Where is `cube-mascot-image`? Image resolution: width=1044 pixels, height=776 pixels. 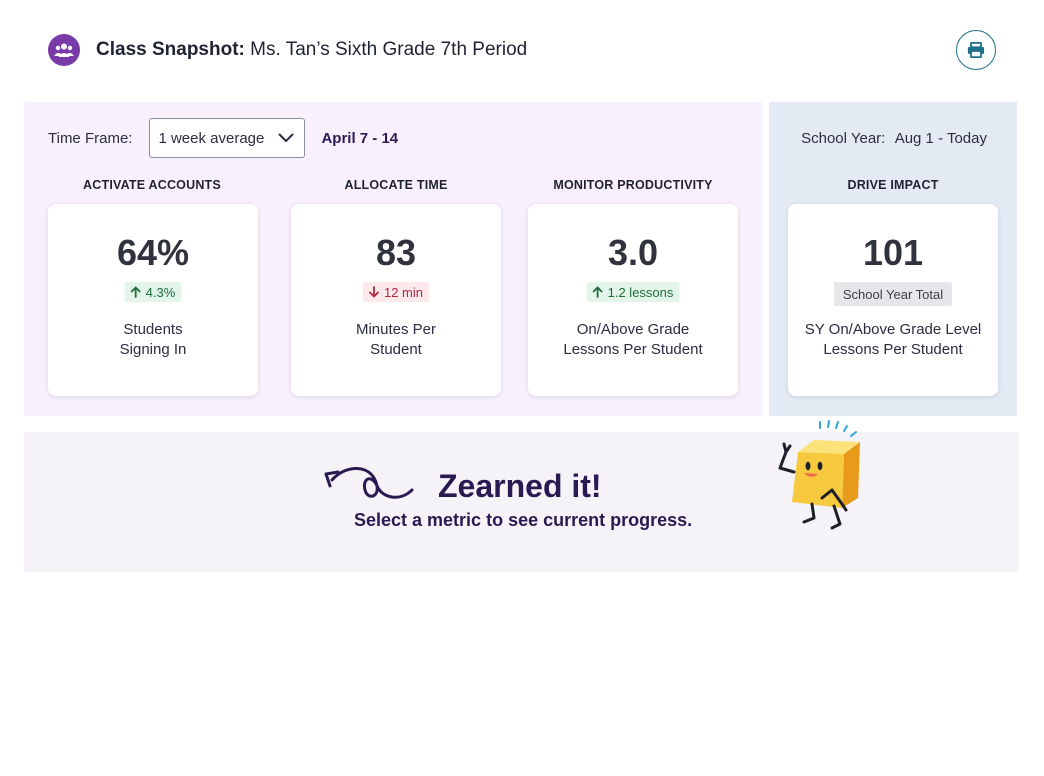 cube-mascot-image is located at coordinates (819, 475).